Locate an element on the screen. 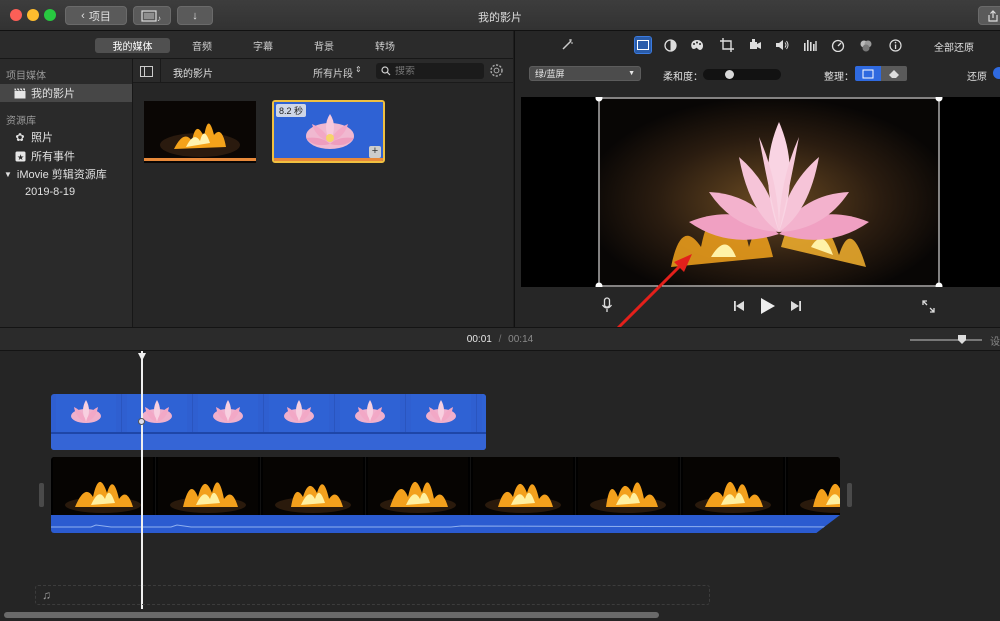 This screenshot has height=621, width=1000. softness-slider-knob is located at coordinates (729, 74).